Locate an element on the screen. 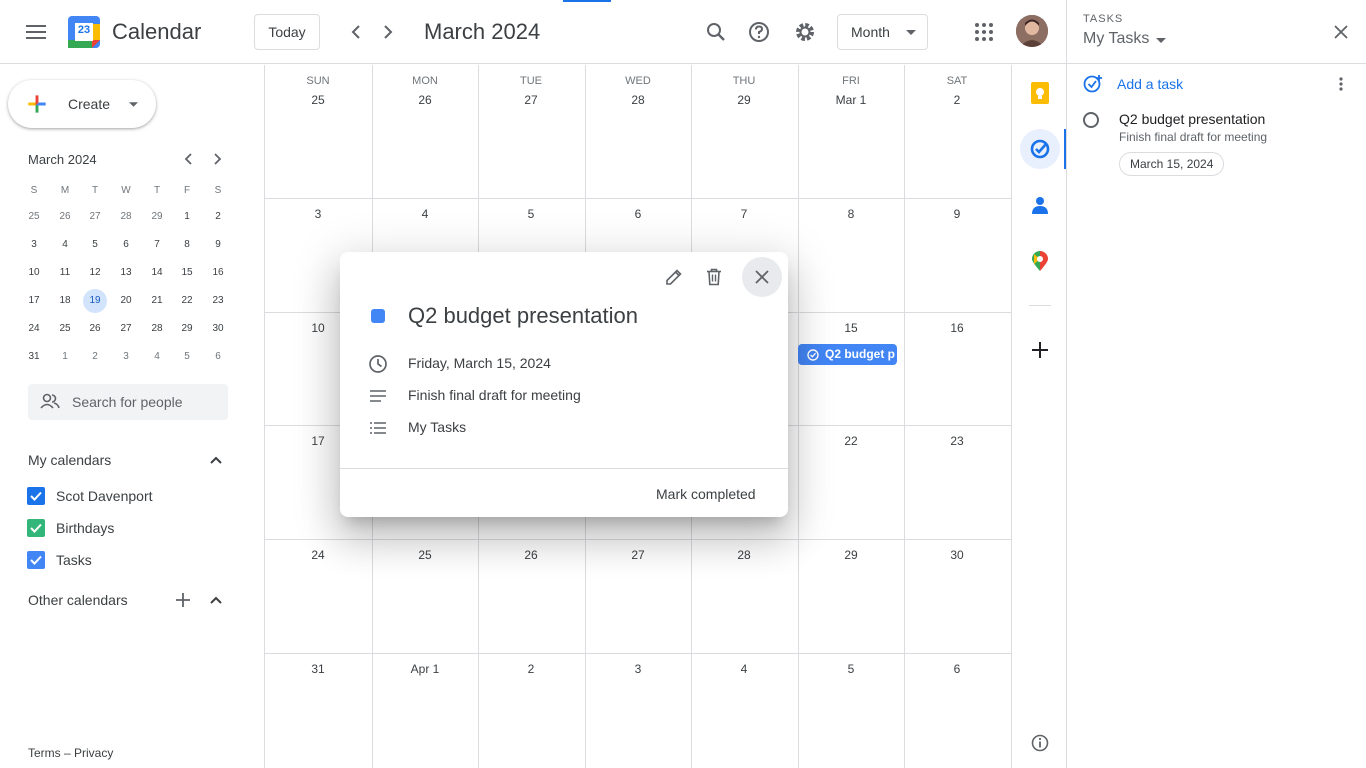 The height and width of the screenshot is (768, 1366). calendar-item-scot-davenport: Scot Davenport is located at coordinates (127, 496).